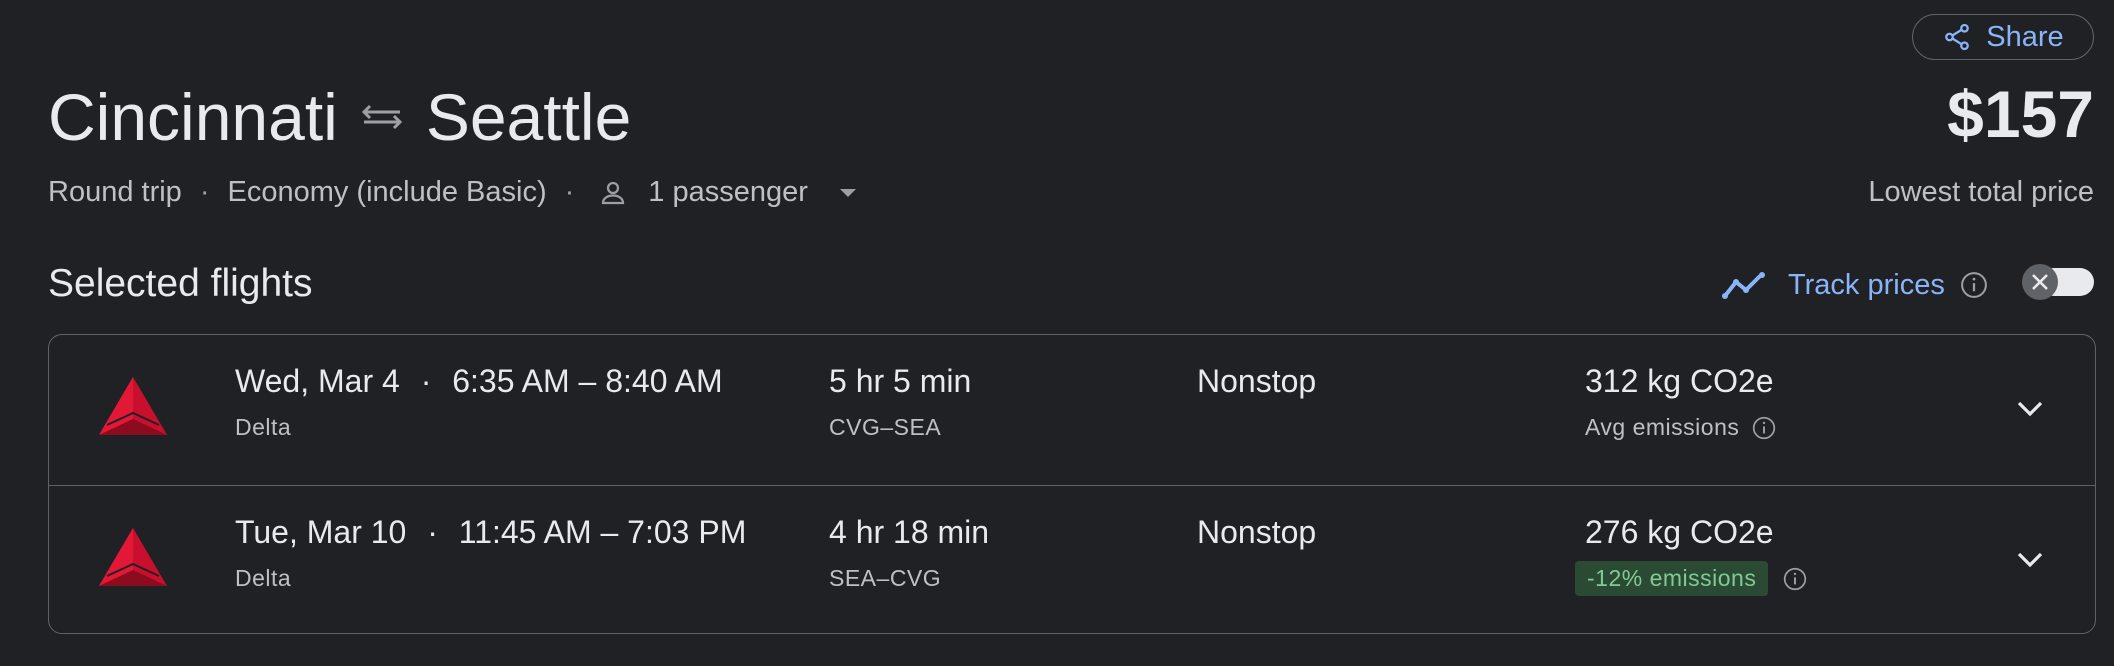 This screenshot has width=2114, height=666. Describe the element at coordinates (321, 532) in the screenshot. I see `flight-date: Tue, Mar 10` at that location.